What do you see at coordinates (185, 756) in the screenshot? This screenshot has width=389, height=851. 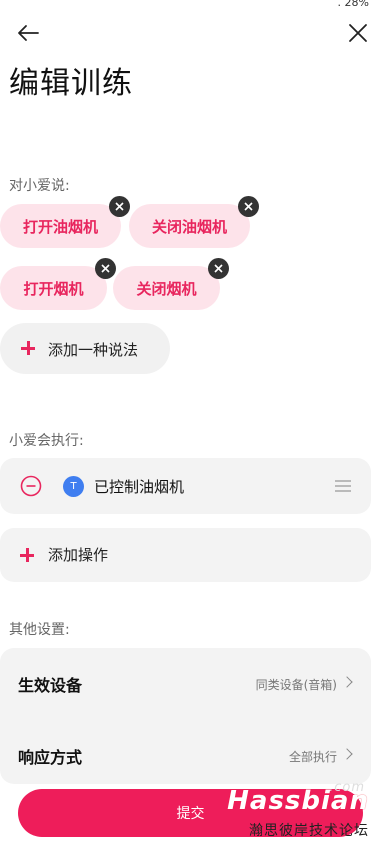 I see `setting-row-response: 响应方式 全部执行` at bounding box center [185, 756].